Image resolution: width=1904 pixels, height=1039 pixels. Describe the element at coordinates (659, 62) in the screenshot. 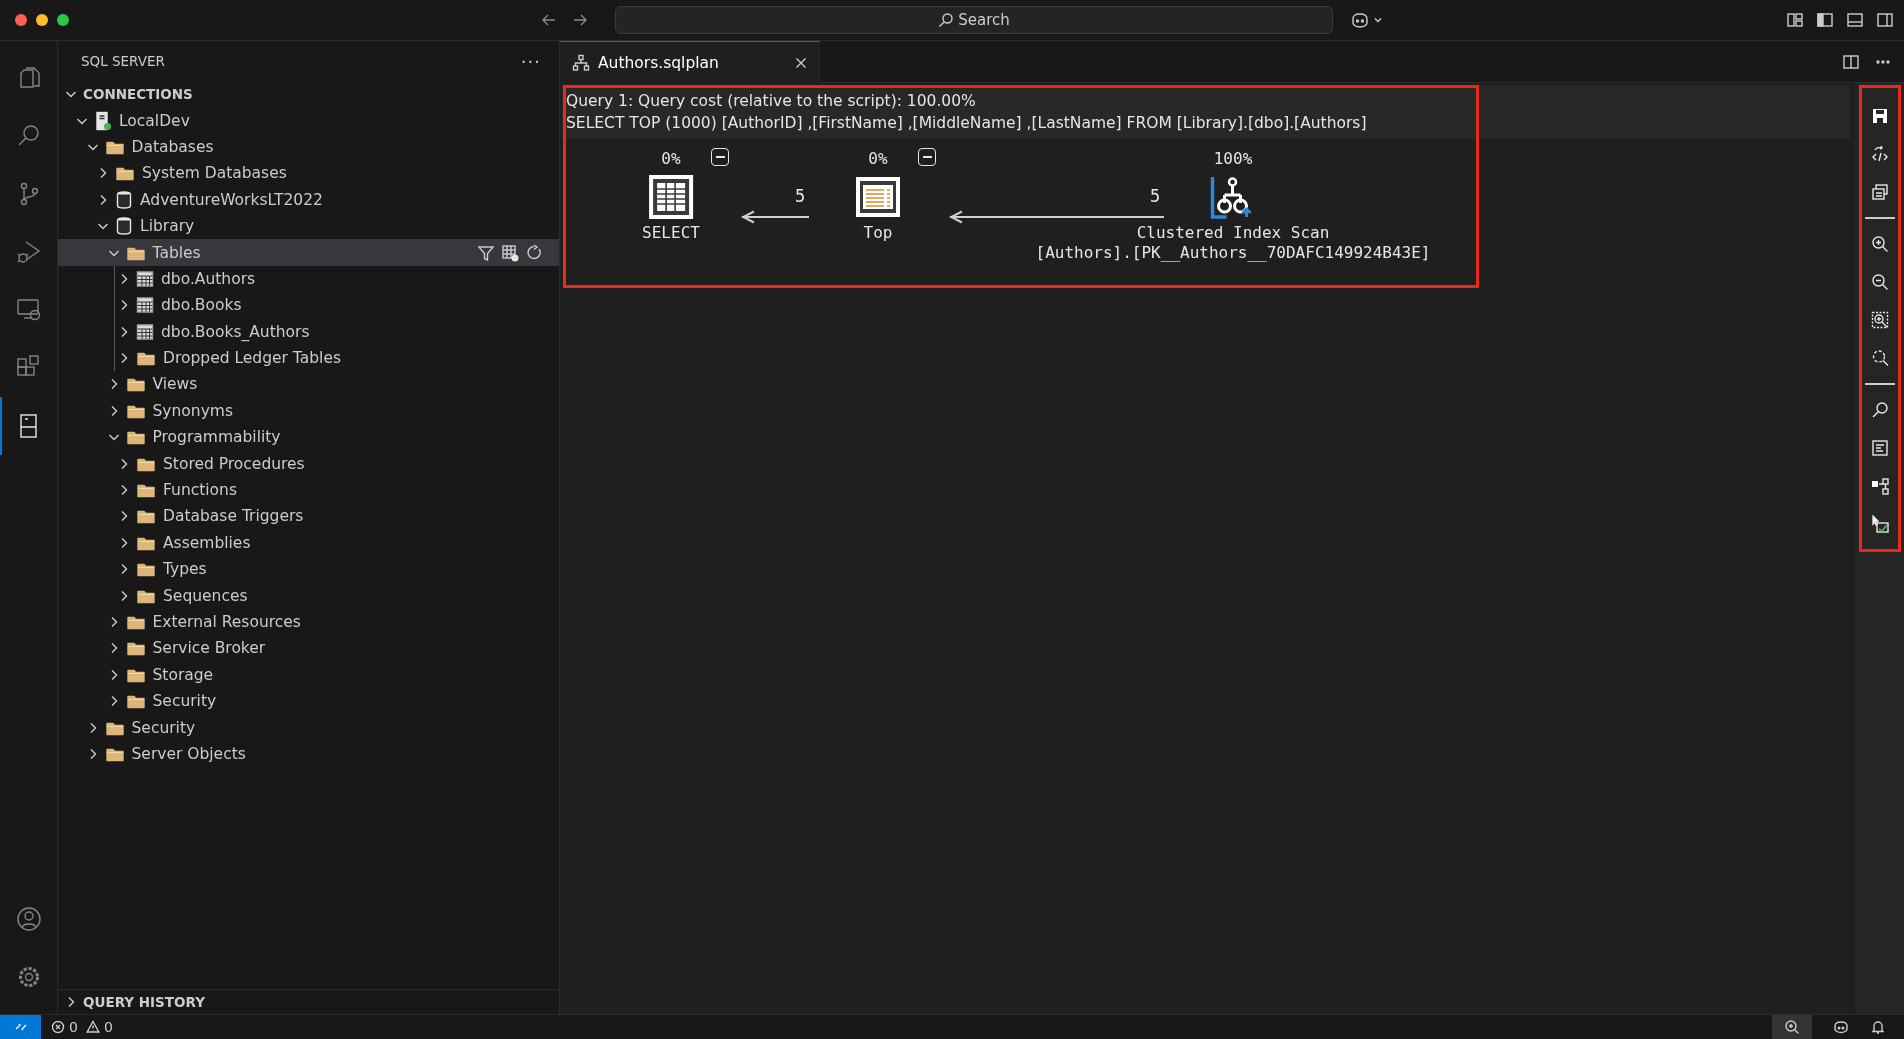

I see `tab-label: Authors.sqlplan` at that location.